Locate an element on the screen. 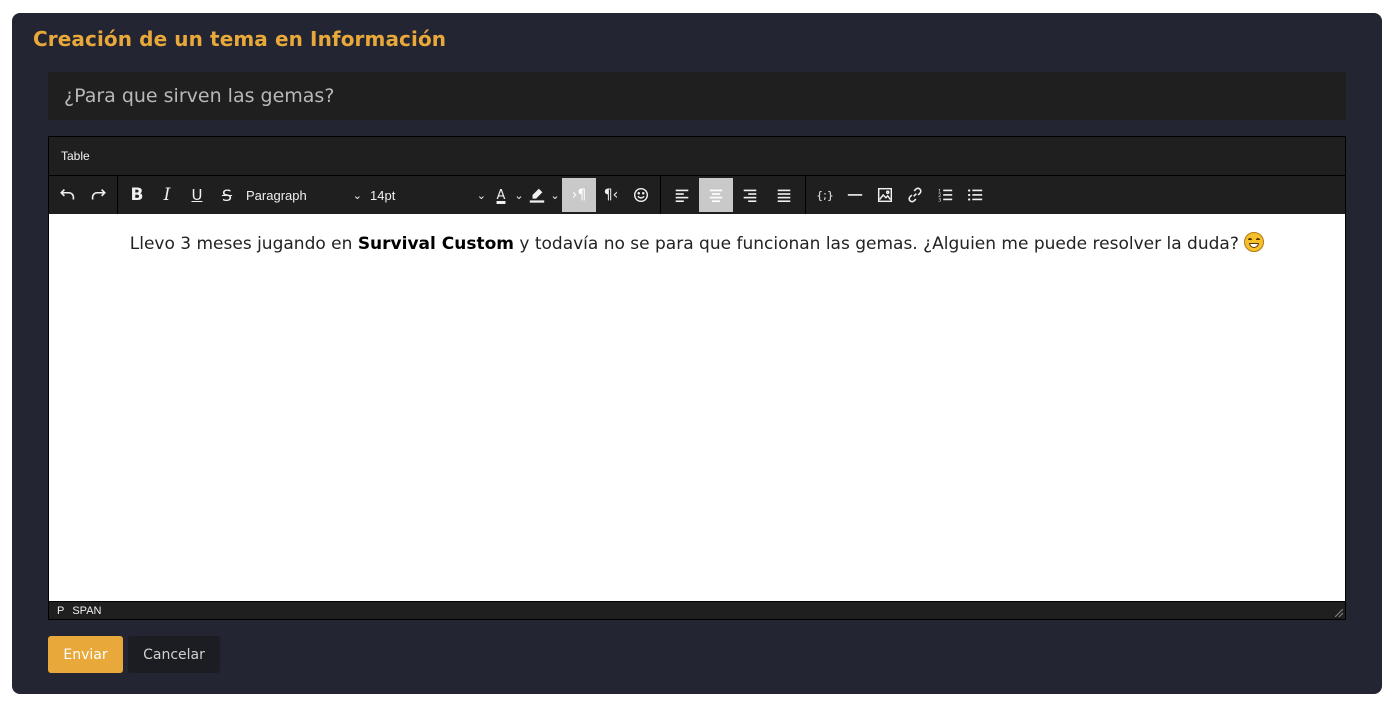  text-color-split-button: A ⌄ is located at coordinates (508, 195).